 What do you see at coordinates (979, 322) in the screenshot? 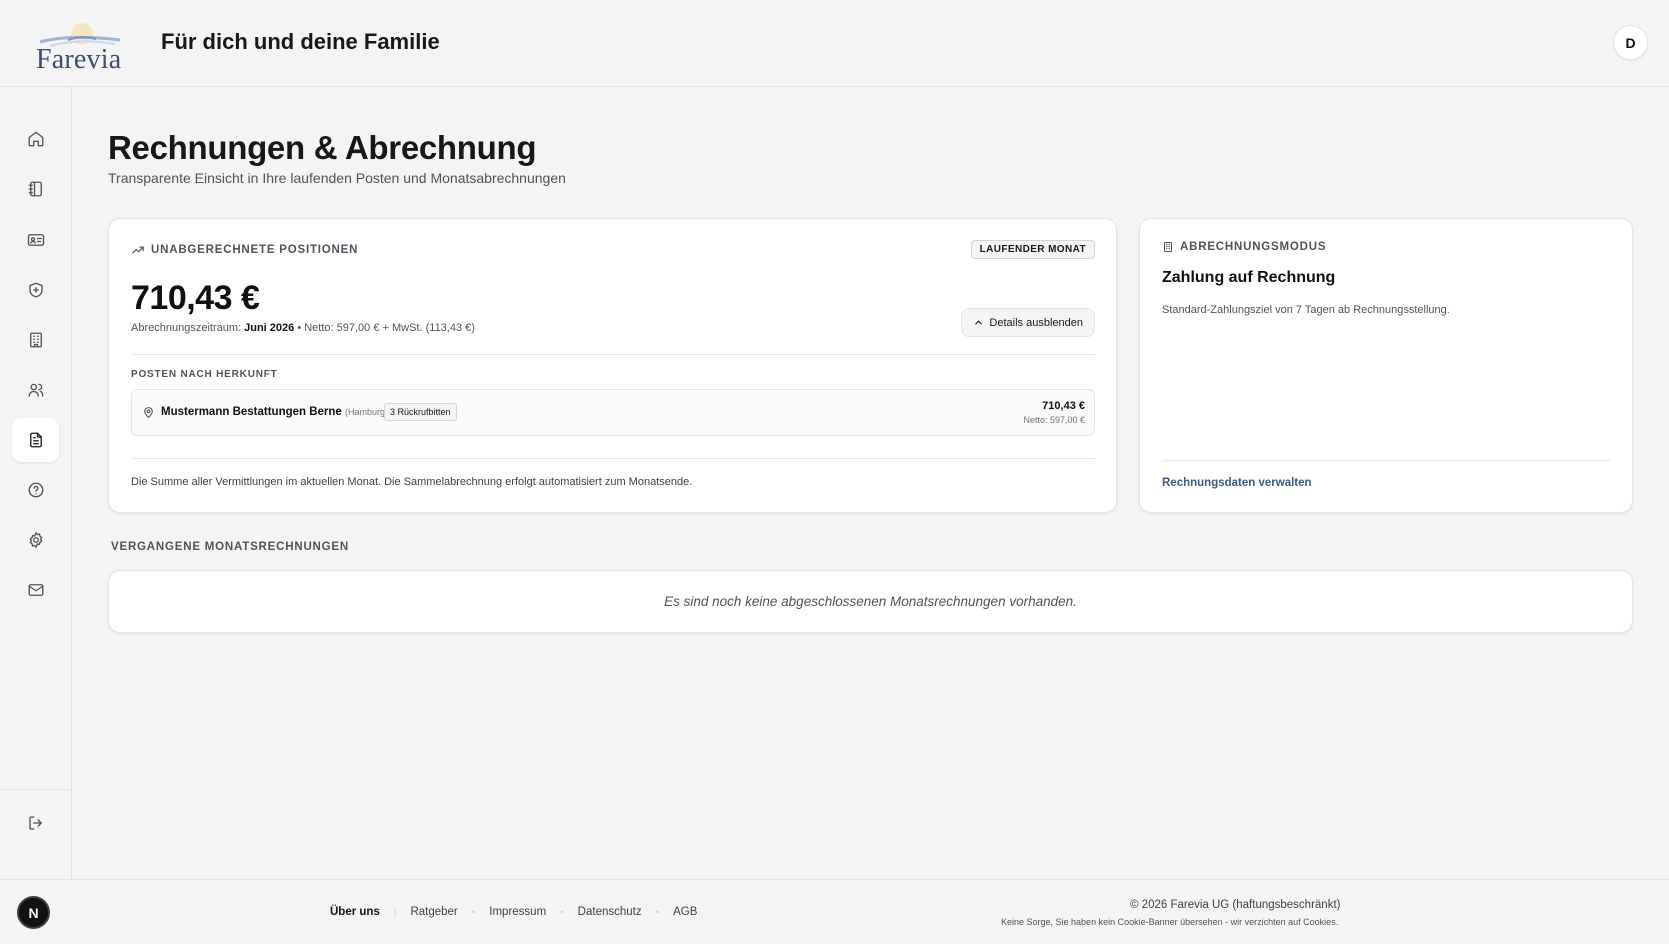
I see `chevron-up-icon` at bounding box center [979, 322].